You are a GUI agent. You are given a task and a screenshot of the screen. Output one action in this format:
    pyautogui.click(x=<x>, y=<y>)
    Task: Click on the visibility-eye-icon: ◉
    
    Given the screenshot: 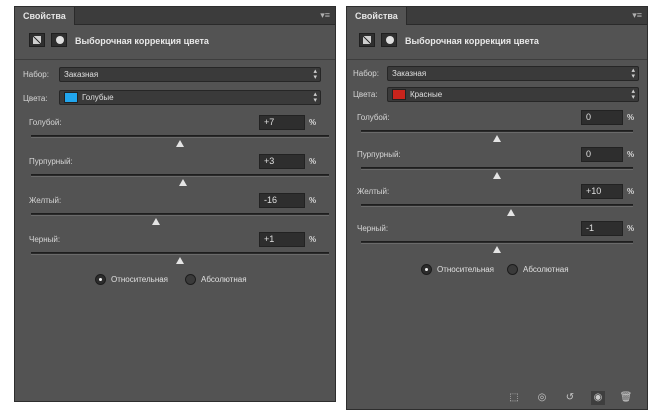 What is the action you would take?
    pyautogui.click(x=598, y=398)
    